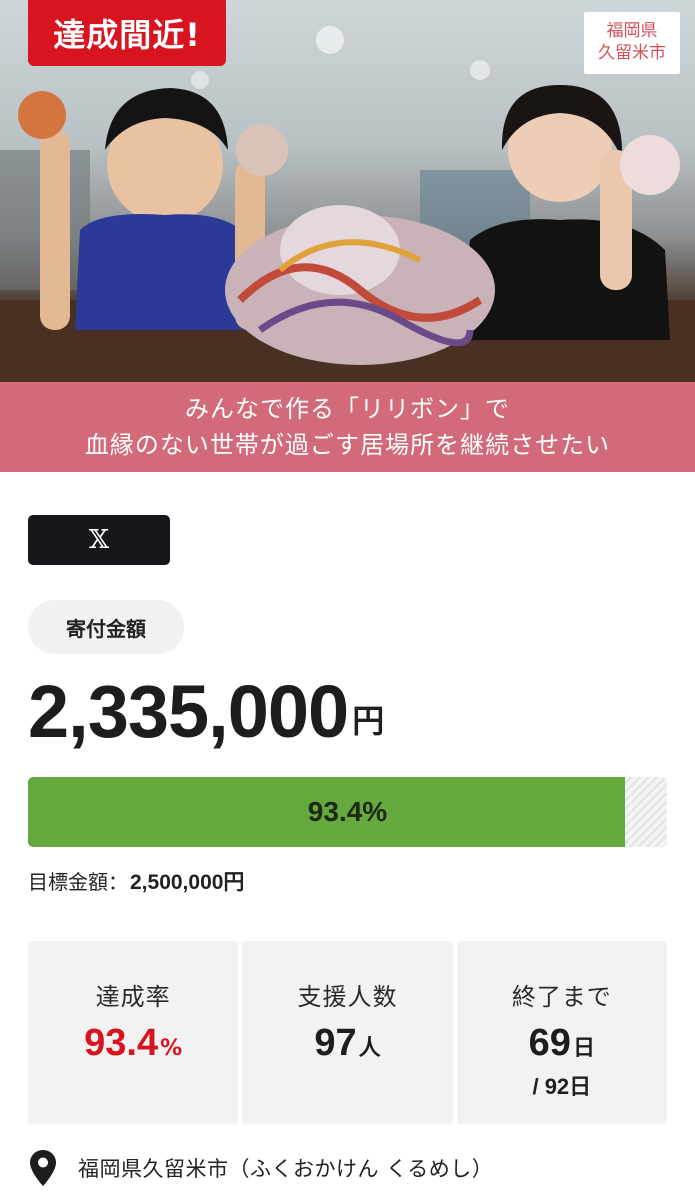  Describe the element at coordinates (347, 427) in the screenshot. I see `hero-caption: みんなで作る「リリボン」で 血縁のない世帯が過ごす居場所を継続させたい` at that location.